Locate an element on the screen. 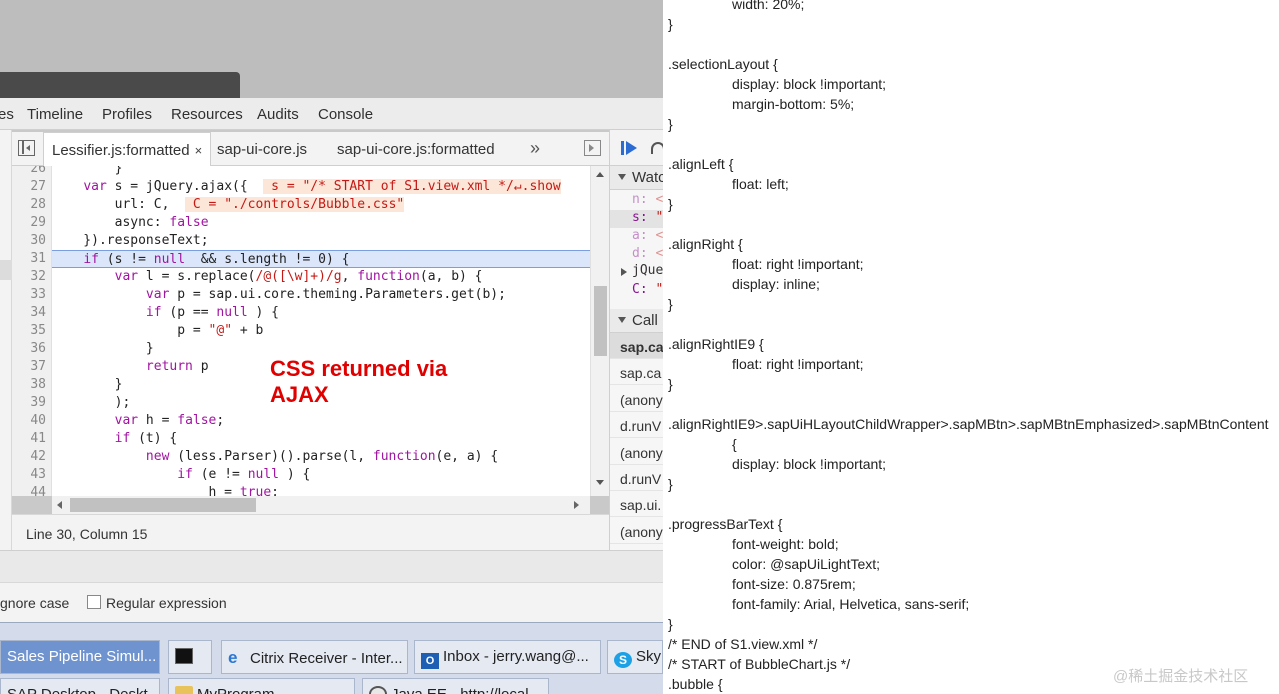  css-line: .alignRightIE9 { is located at coordinates (716, 344).